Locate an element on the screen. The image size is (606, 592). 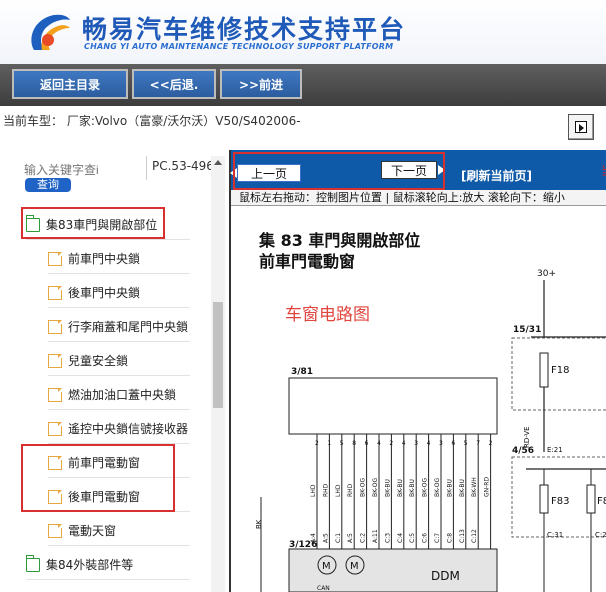
connector-label: 3/81 is located at coordinates (302, 372).